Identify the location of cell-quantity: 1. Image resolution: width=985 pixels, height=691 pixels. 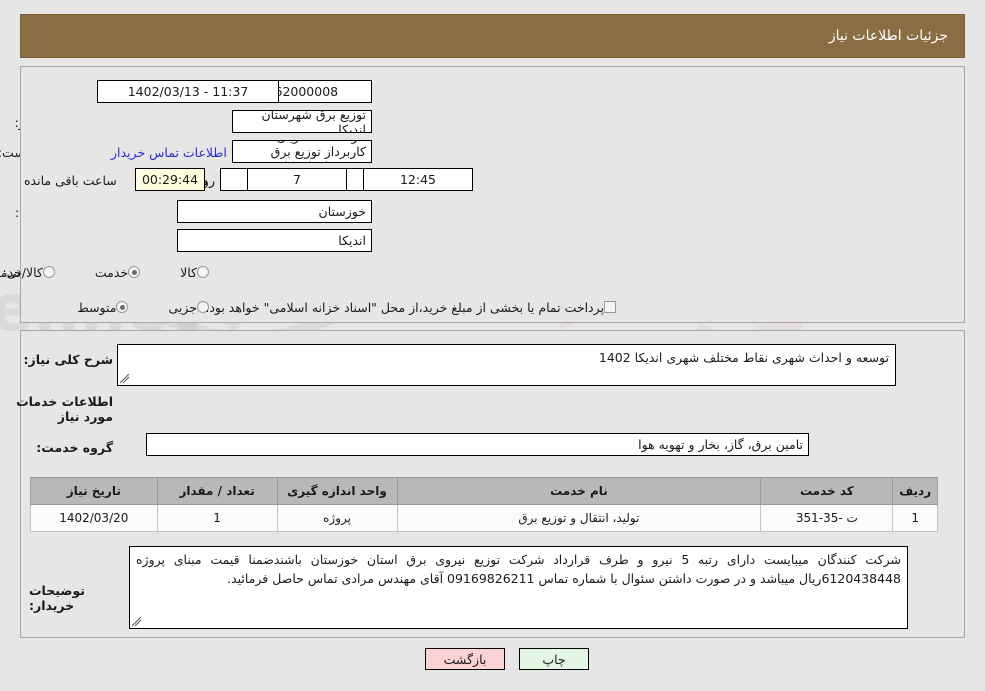
(217, 518).